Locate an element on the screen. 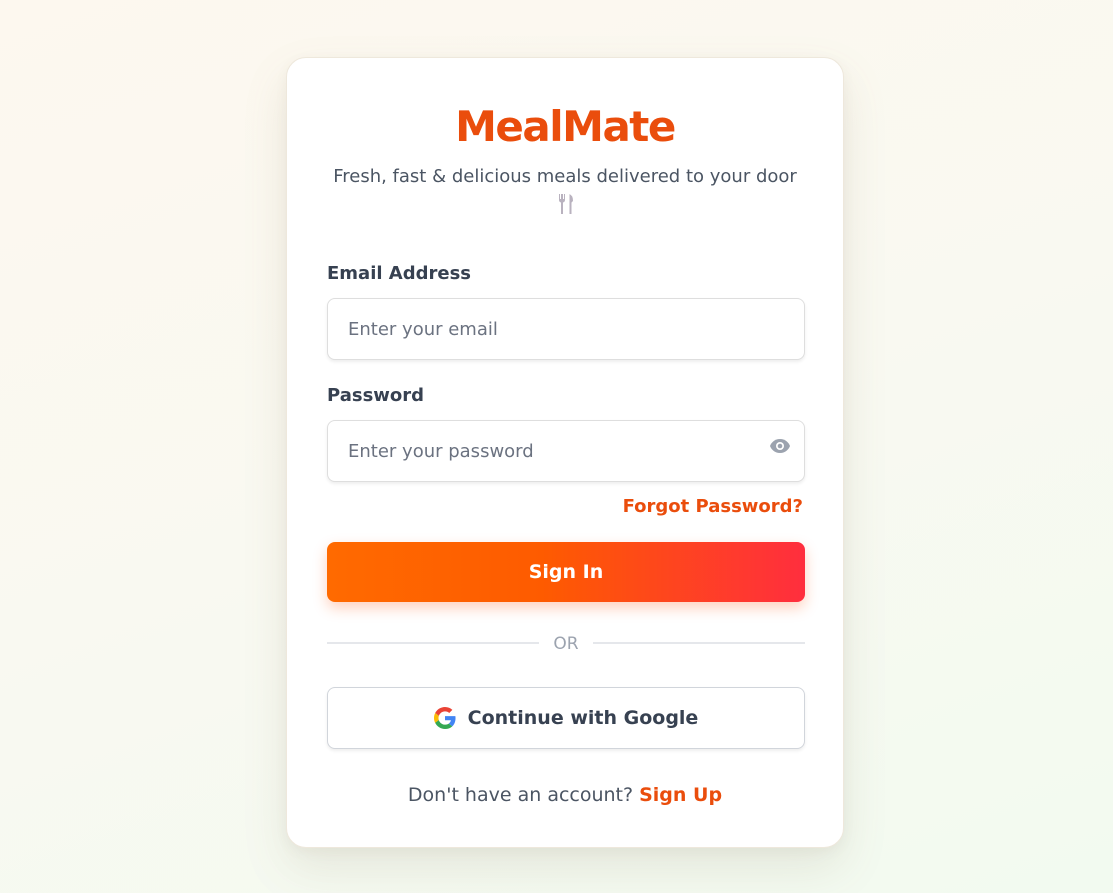 Image resolution: width=1113 pixels, height=893 pixels. password-field is located at coordinates (566, 451).